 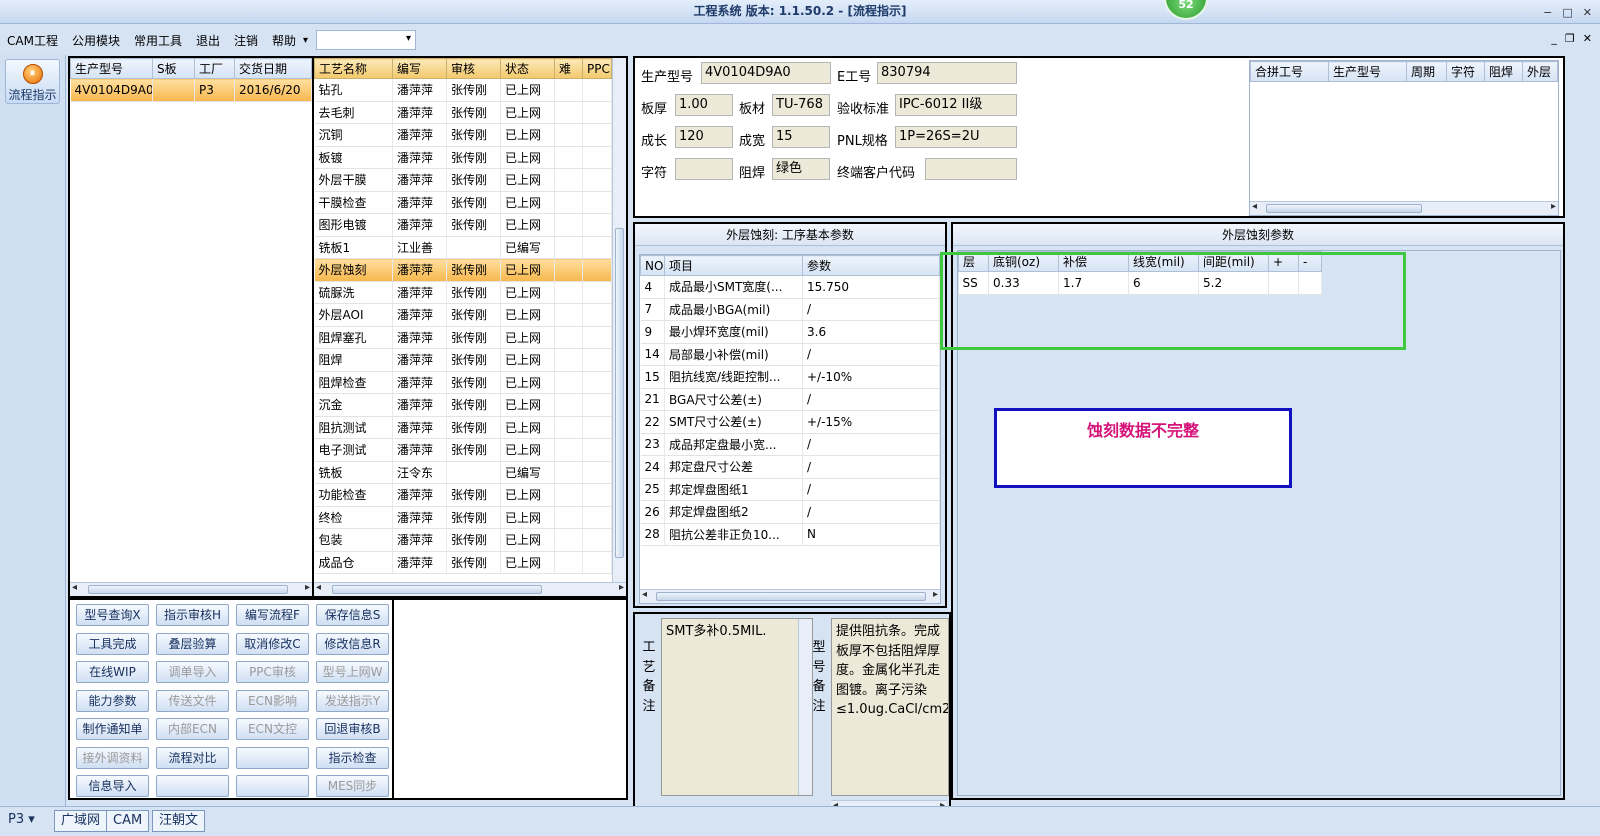 I want to click on action-button: 型号上网W, so click(x=352, y=672).